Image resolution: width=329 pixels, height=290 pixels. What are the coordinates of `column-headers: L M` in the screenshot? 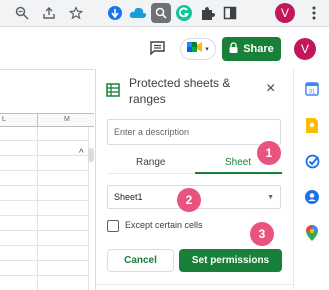 It's located at (47, 120).